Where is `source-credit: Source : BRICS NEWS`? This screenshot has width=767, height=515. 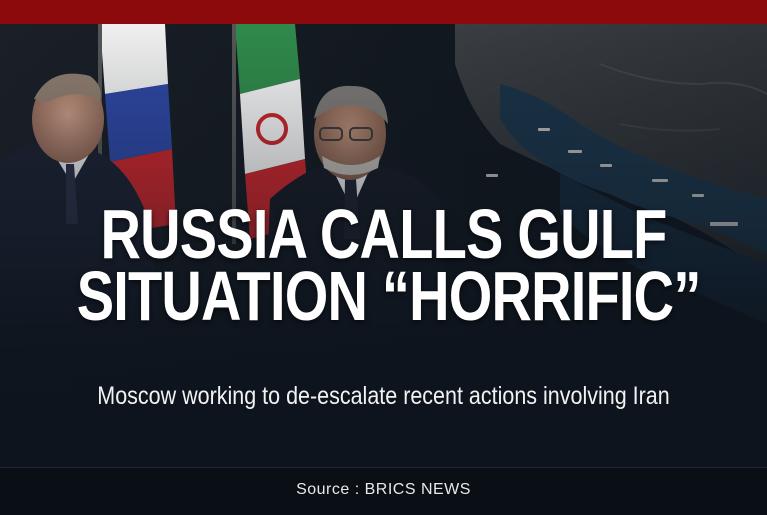 source-credit: Source : BRICS NEWS is located at coordinates (383, 489).